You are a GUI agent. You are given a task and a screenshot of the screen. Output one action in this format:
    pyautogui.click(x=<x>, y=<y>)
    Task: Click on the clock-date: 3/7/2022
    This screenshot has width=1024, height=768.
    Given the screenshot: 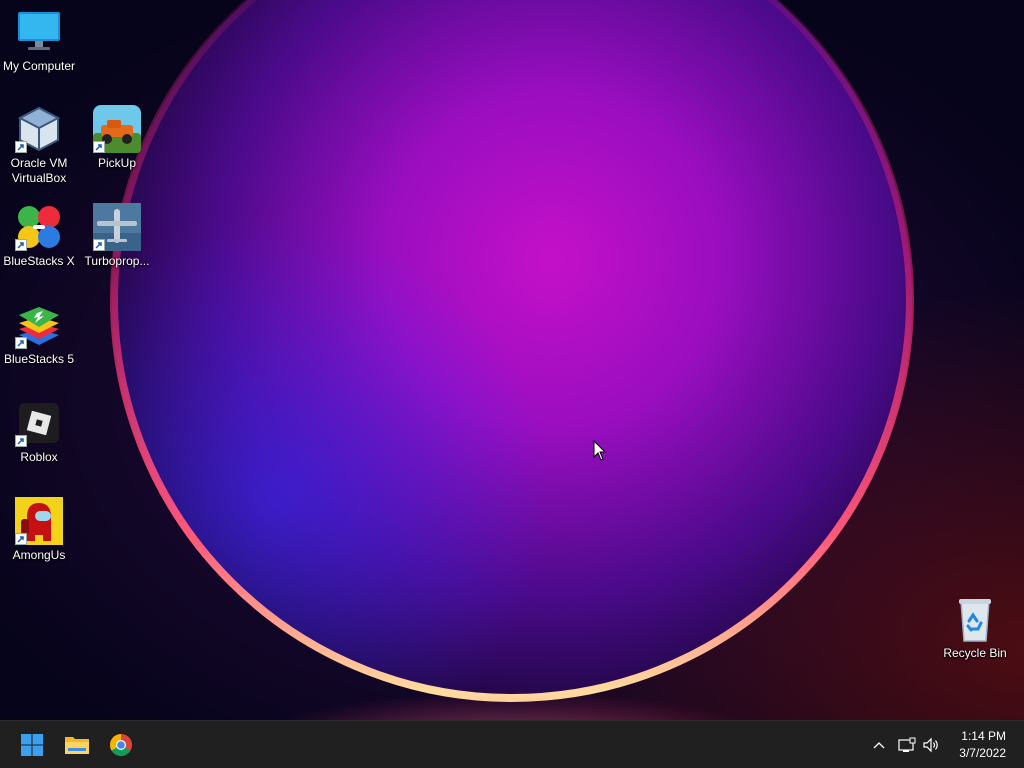 What is the action you would take?
    pyautogui.click(x=982, y=753)
    